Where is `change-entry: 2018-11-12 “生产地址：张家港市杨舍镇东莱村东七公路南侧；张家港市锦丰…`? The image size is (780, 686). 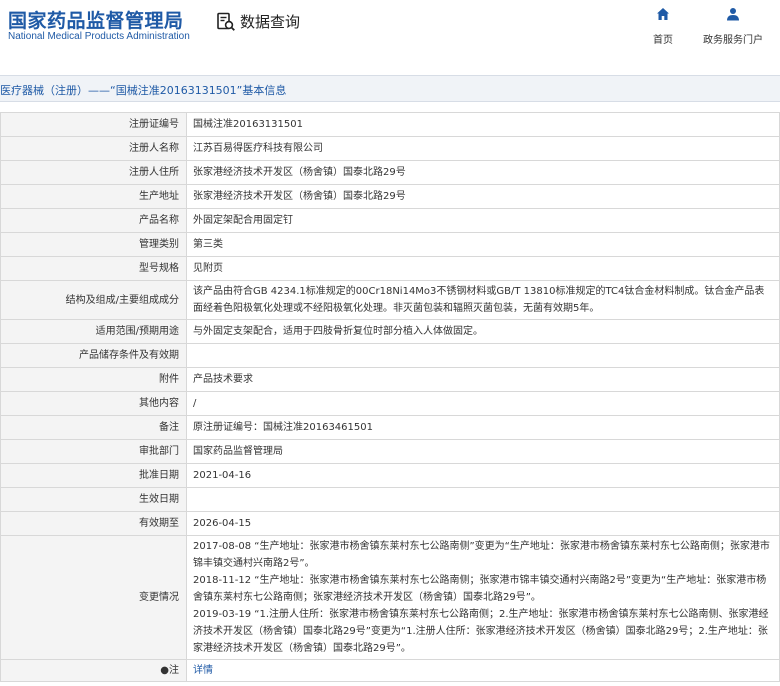 change-entry: 2018-11-12 “生产地址：张家港市杨舍镇东莱村东七公路南侧；张家港市锦丰… is located at coordinates (480, 589).